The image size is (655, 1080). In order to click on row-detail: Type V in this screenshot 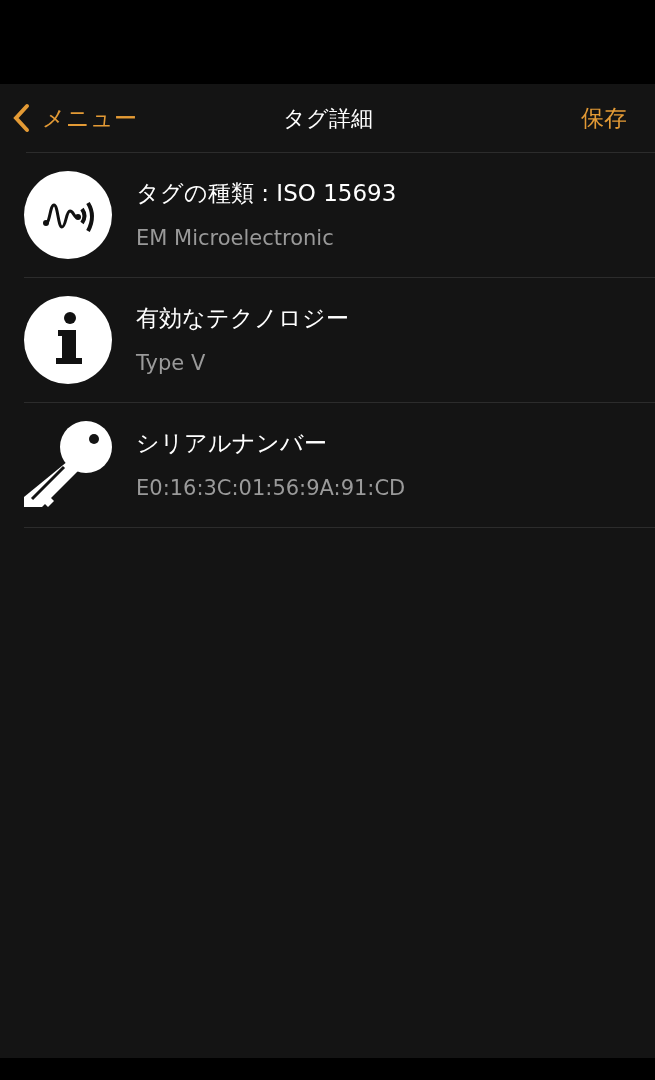, I will do `click(171, 363)`.